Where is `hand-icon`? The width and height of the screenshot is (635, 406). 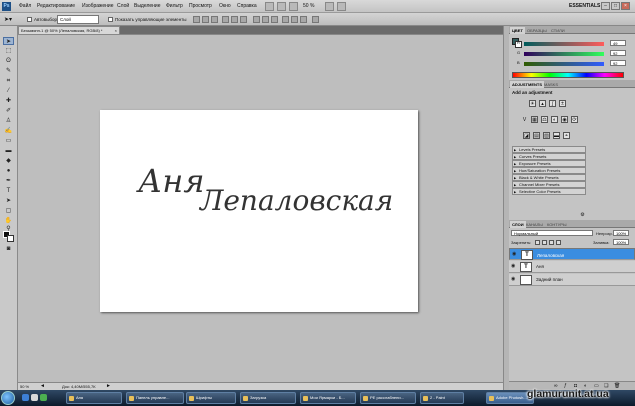
hand-icon is located at coordinates (293, 6).